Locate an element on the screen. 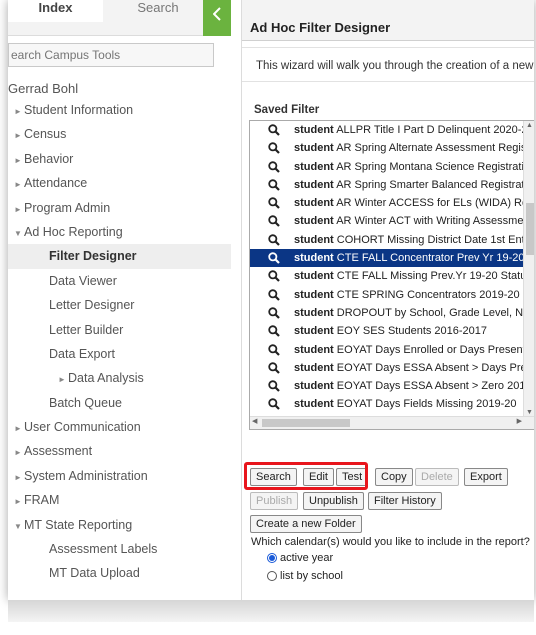 The width and height of the screenshot is (536, 635). sidebar-item: ▼ MT State Reporting is located at coordinates (119, 525).